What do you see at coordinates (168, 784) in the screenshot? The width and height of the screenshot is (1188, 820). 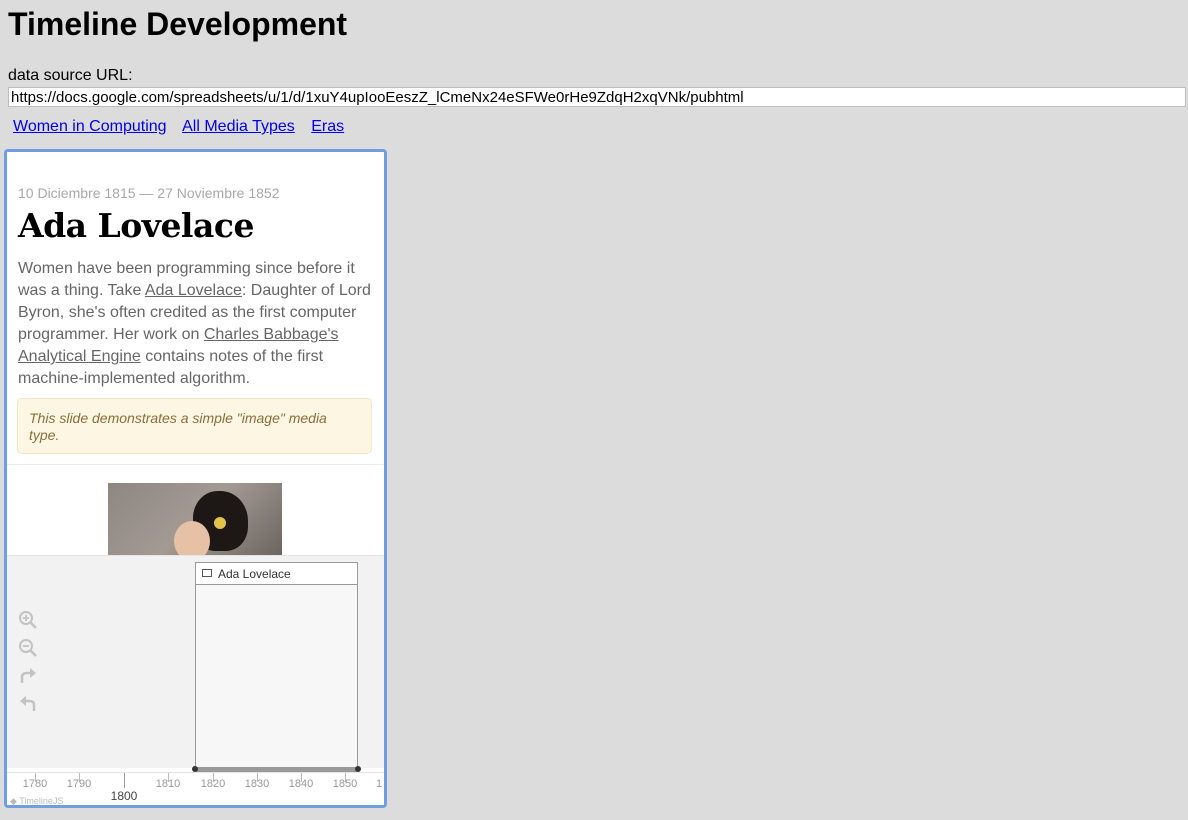 I see `axis-tick-label: 1810` at bounding box center [168, 784].